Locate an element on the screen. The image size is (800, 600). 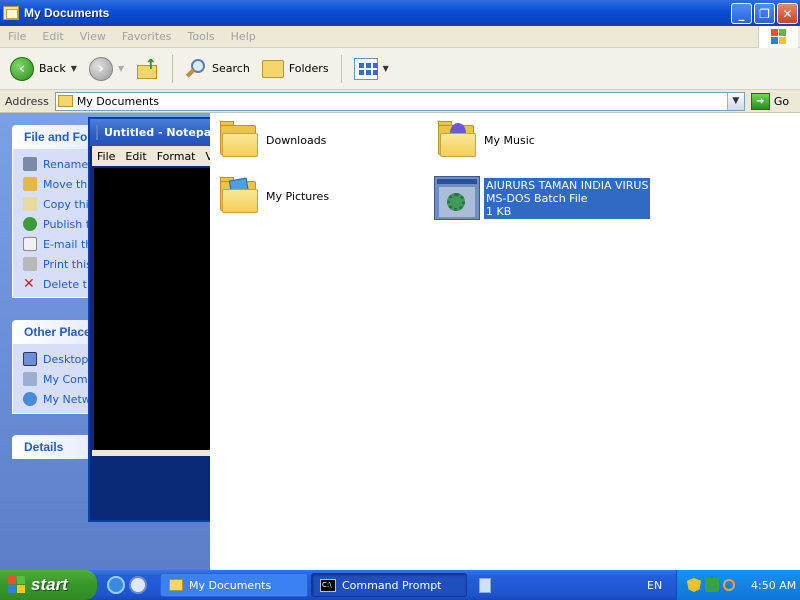
address-dropdown-button: ▼ is located at coordinates (735, 101).